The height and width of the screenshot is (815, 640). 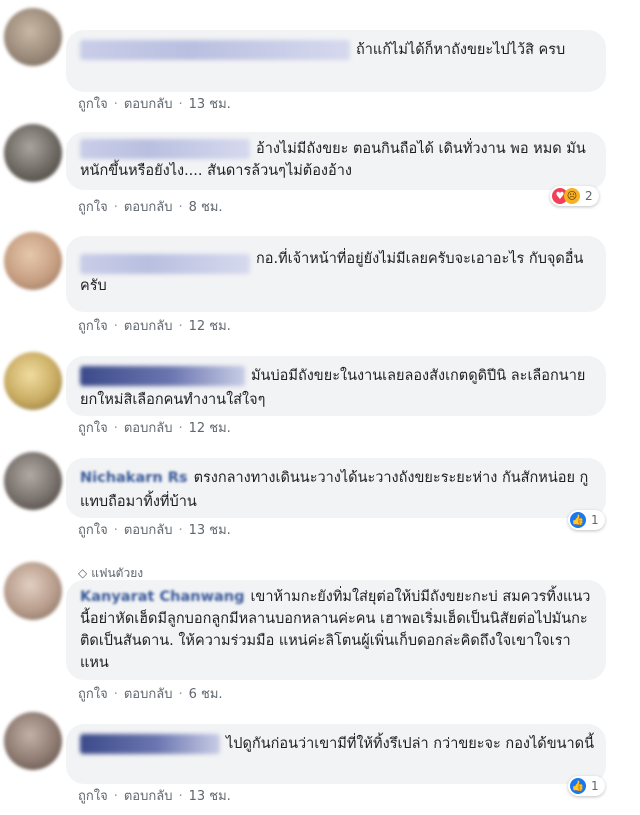 I want to click on reaction-summary: ♥ ☹ 2, so click(x=574, y=196).